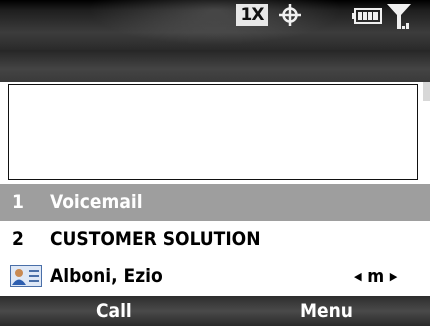 Image resolution: width=430 pixels, height=326 pixels. Describe the element at coordinates (252, 15) in the screenshot. I see `network-1x-icon: 1X` at that location.